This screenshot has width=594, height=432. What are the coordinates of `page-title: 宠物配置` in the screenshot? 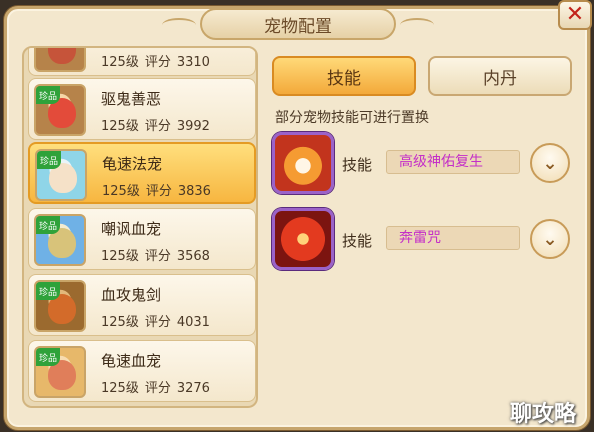 It's located at (298, 24).